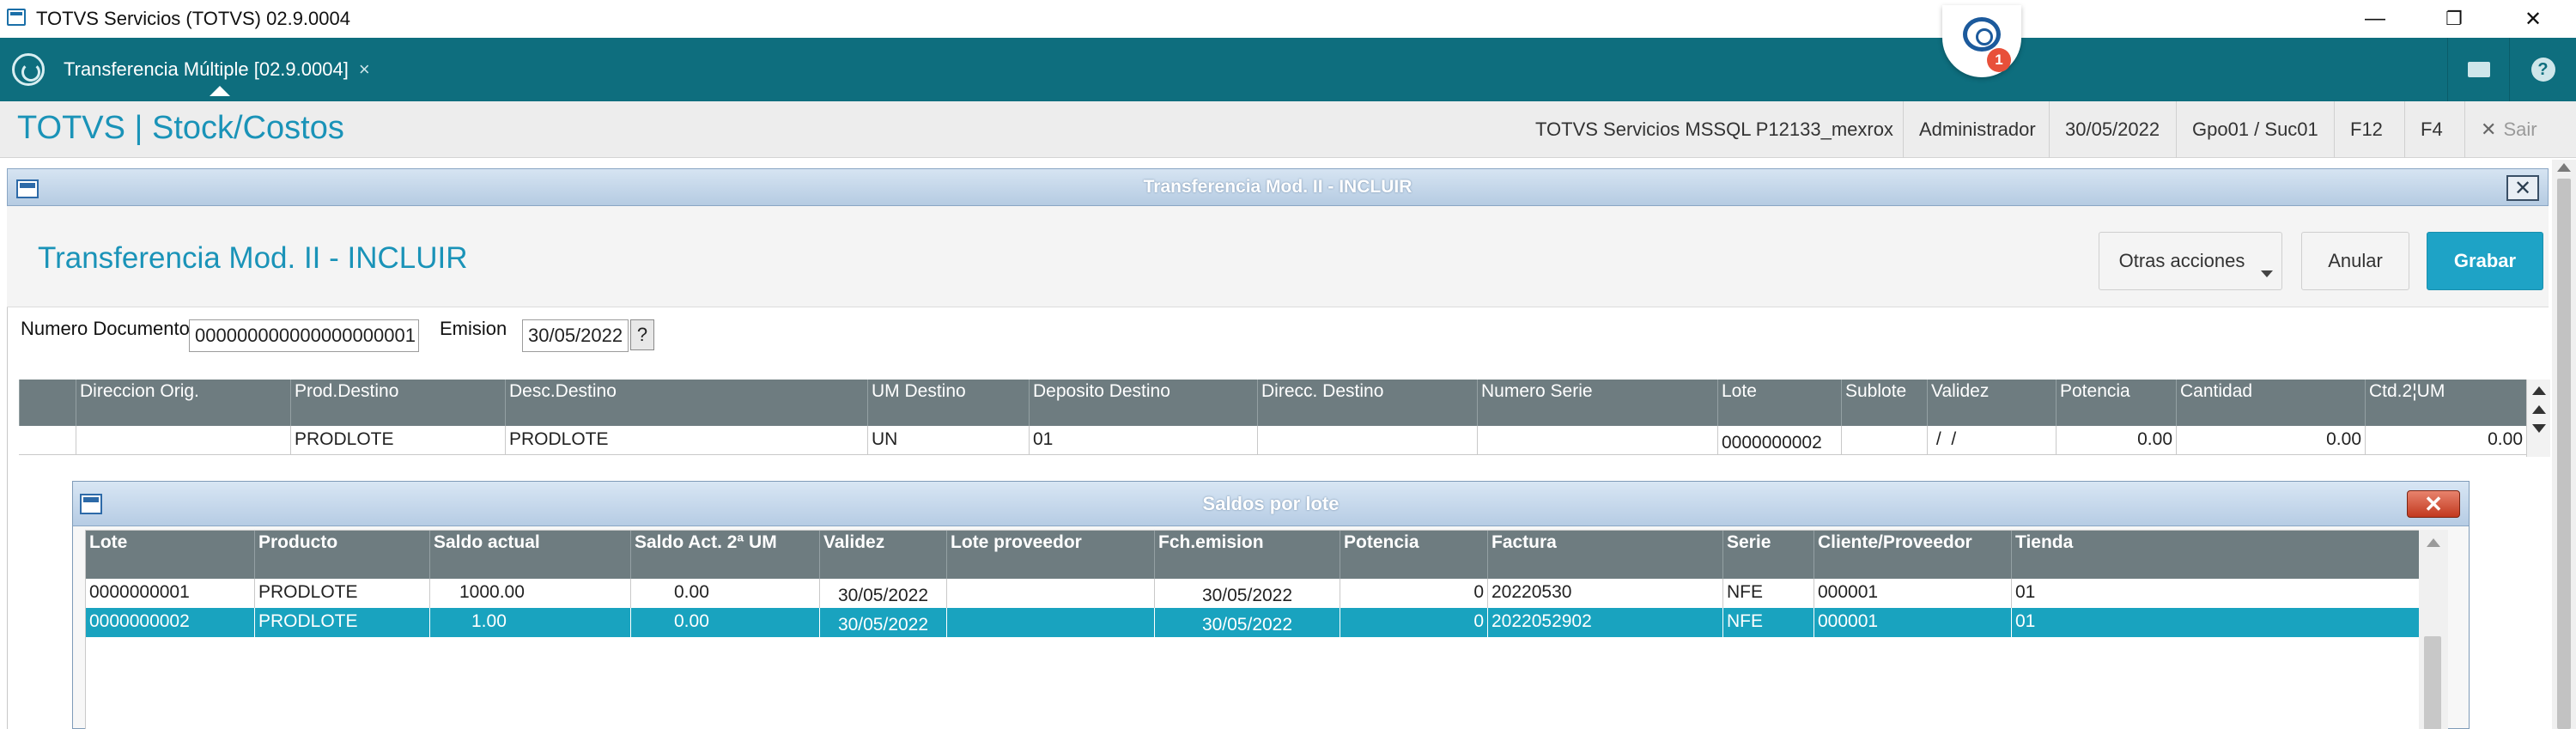 Image resolution: width=2576 pixels, height=729 pixels. I want to click on cell-direccion-orig, so click(183, 440).